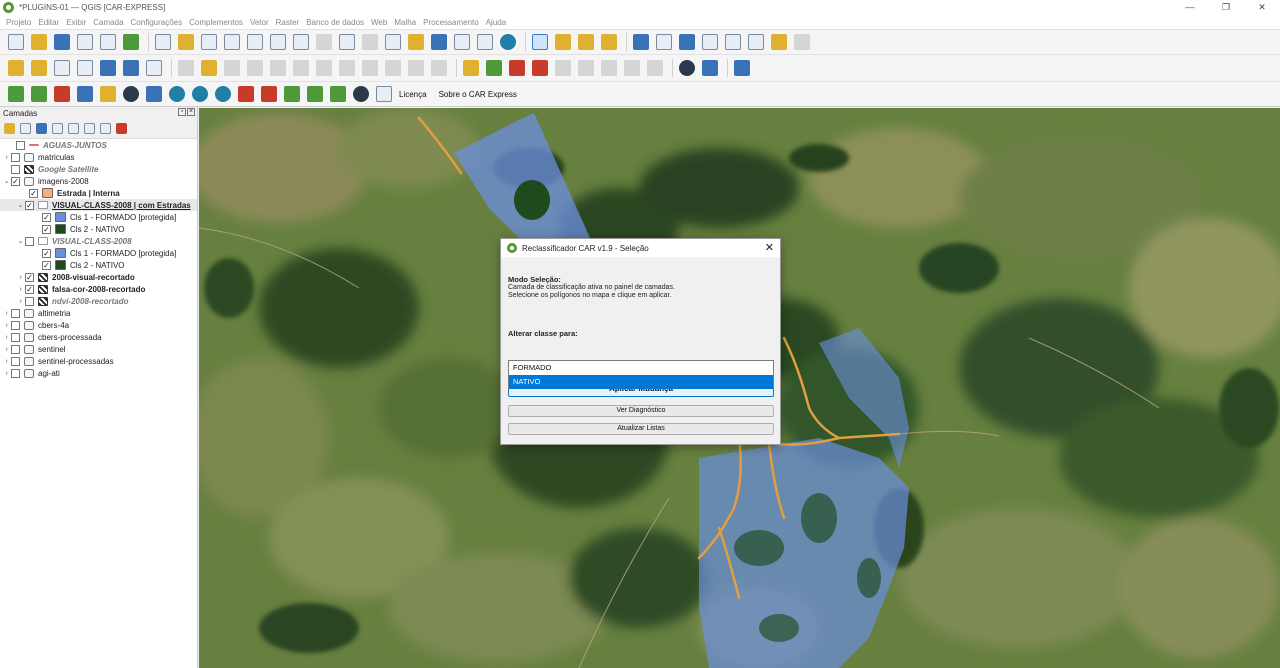 The width and height of the screenshot is (1280, 668). What do you see at coordinates (379, 22) in the screenshot?
I see `menu-web: Web` at bounding box center [379, 22].